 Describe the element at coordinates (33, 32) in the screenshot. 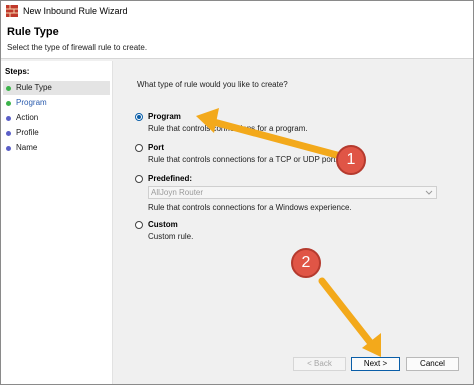

I see `page-title: Rule Type` at that location.